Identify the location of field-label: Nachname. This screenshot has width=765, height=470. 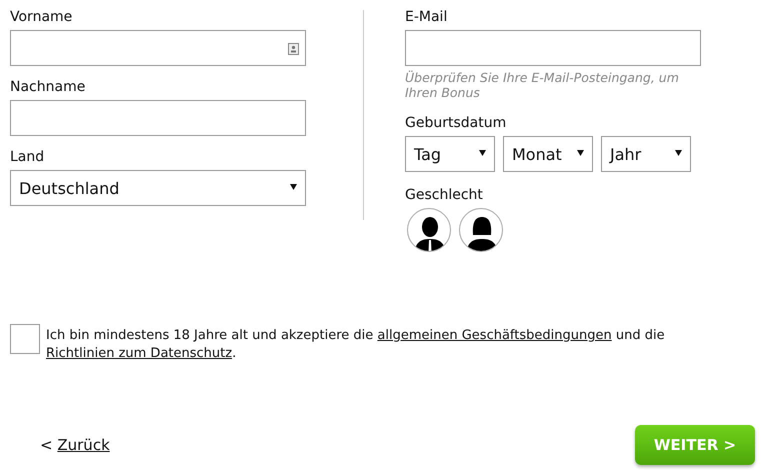
(48, 87).